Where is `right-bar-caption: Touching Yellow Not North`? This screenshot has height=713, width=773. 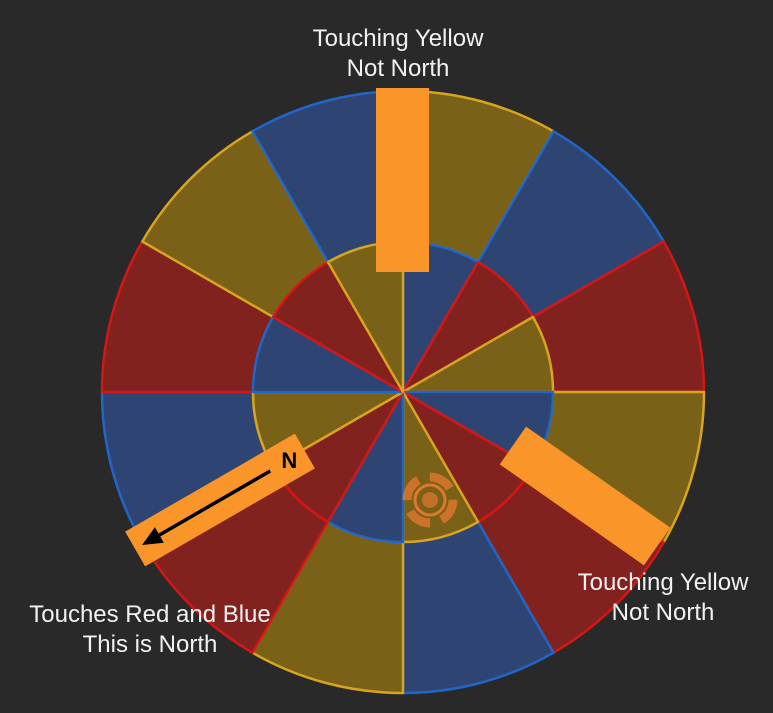 right-bar-caption: Touching Yellow Not North is located at coordinates (663, 598).